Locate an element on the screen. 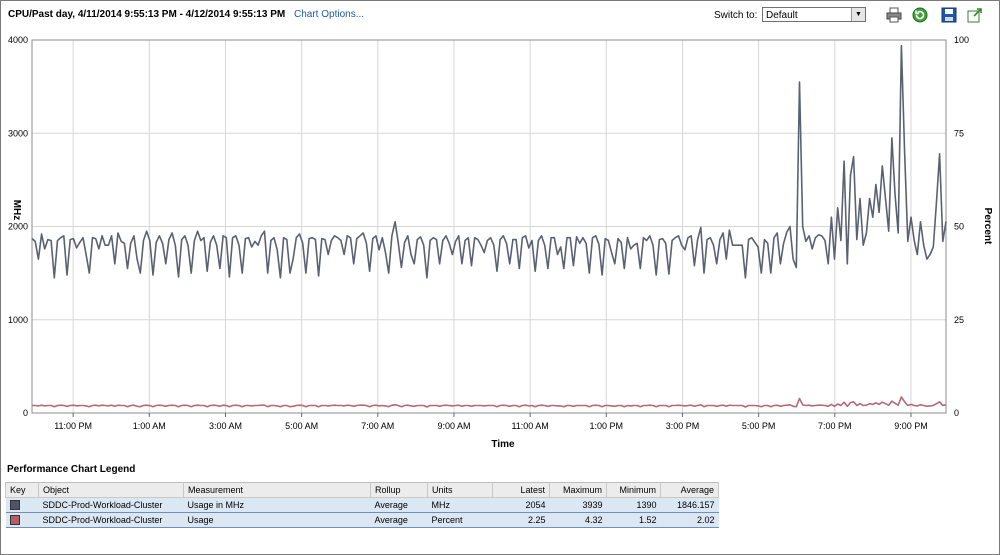 This screenshot has height=555, width=1000. series-line-usage-percent is located at coordinates (489, 402).